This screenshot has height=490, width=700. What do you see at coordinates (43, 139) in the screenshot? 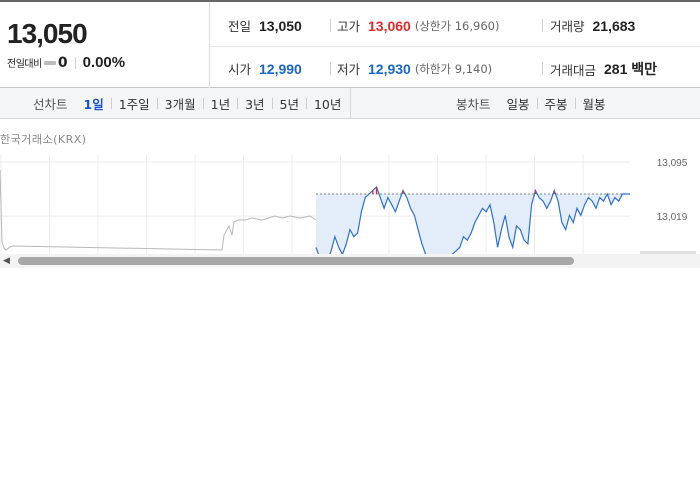
I see `chart-source: 한국거래소(KRX)` at bounding box center [43, 139].